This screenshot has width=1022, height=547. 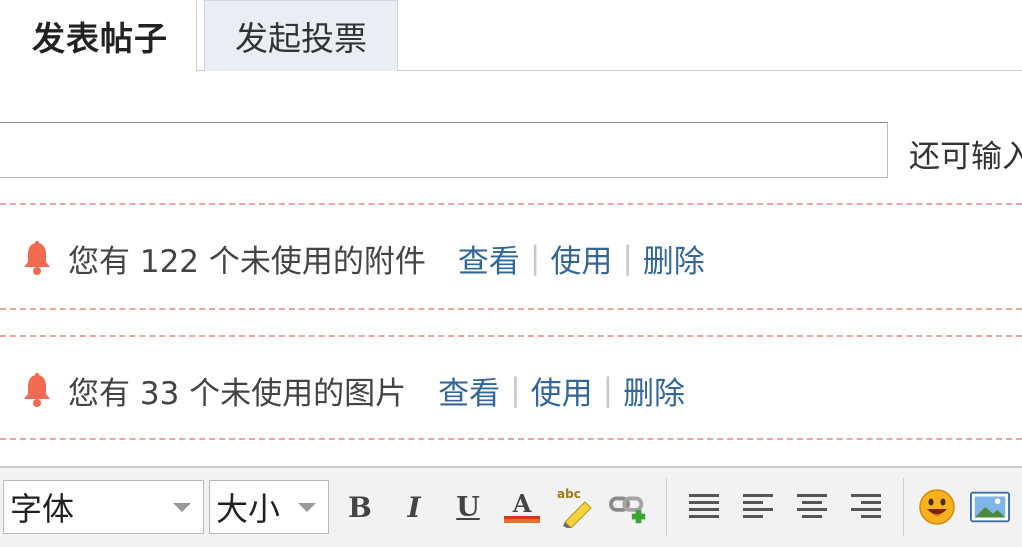 I want to click on align-justify-icon, so click(x=704, y=506).